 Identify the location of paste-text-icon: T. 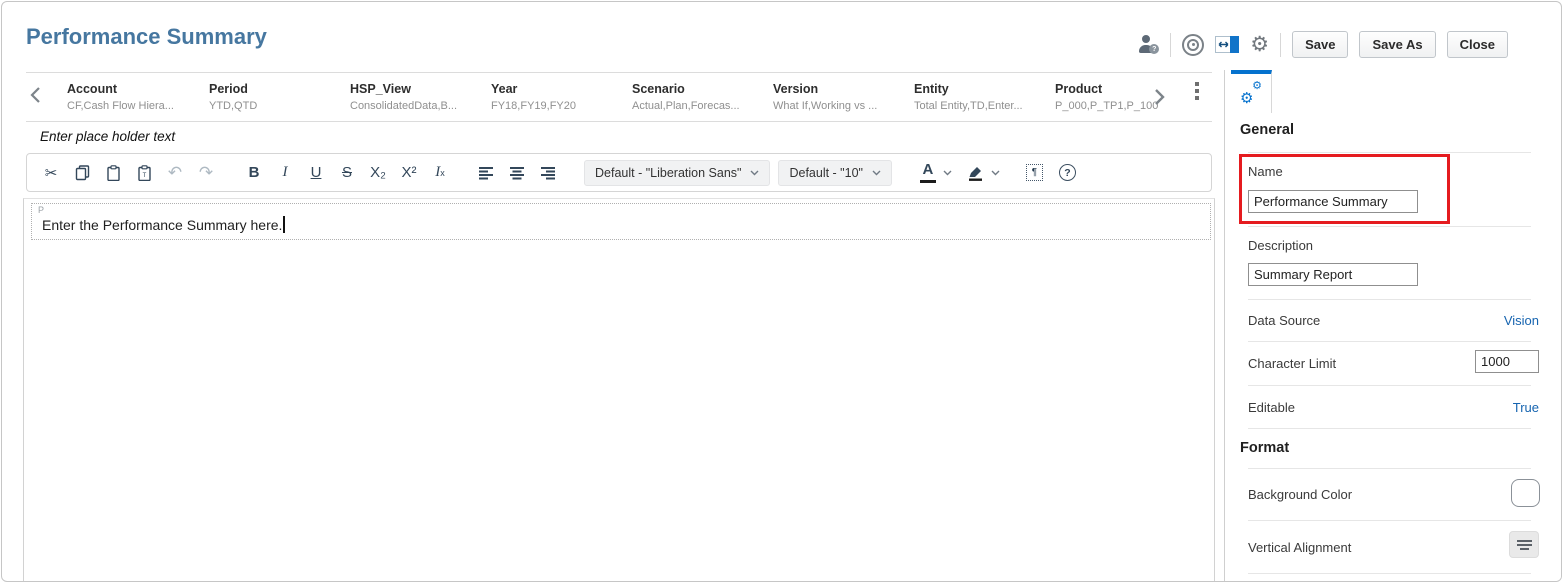
(144, 173).